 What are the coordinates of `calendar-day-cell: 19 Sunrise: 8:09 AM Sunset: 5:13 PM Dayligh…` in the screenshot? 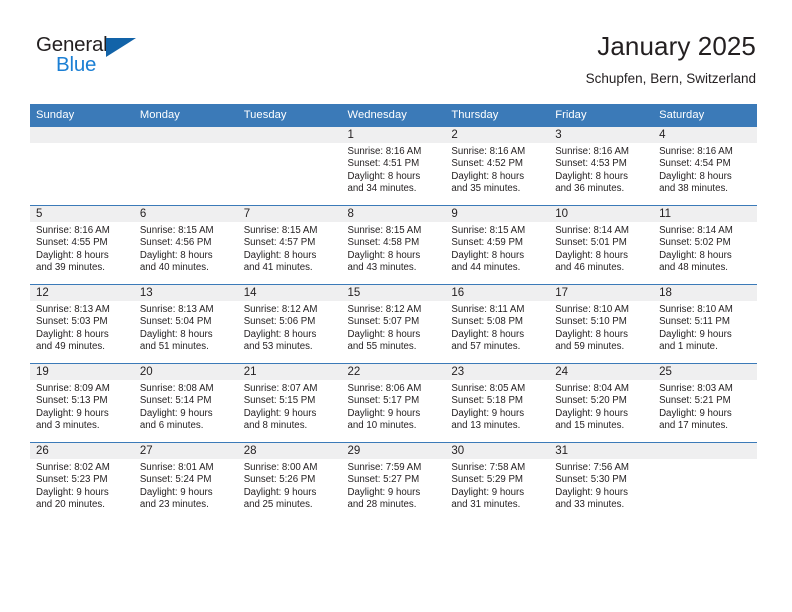 It's located at (82, 403).